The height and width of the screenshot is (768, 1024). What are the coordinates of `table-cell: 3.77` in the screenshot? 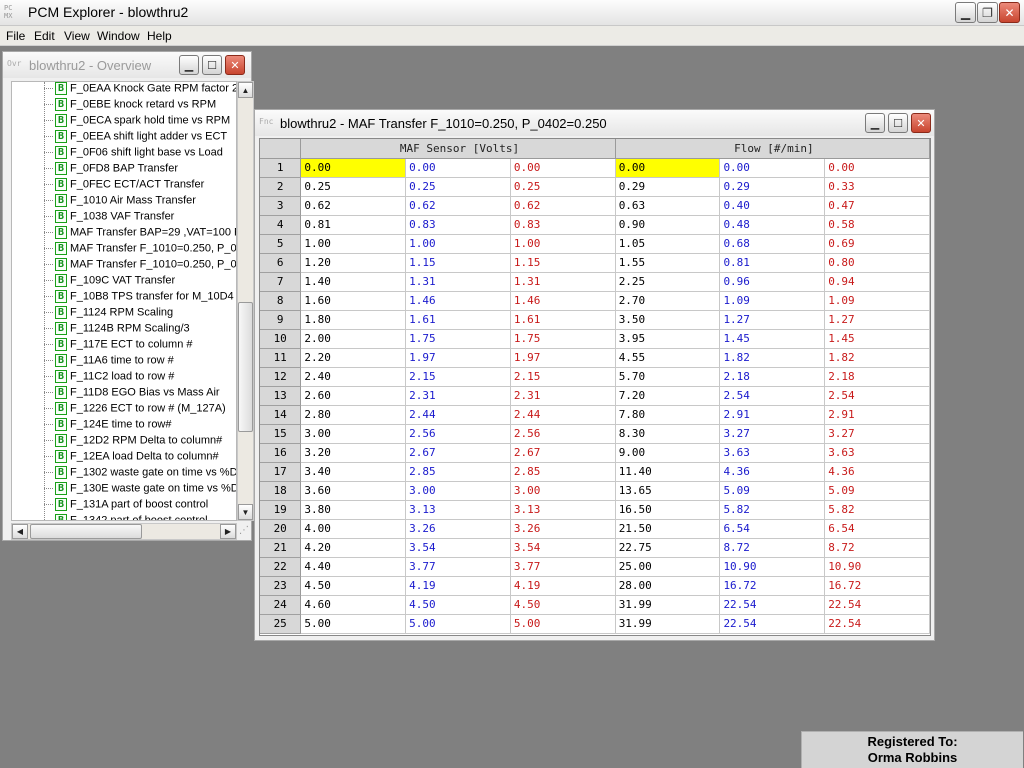 It's located at (563, 567).